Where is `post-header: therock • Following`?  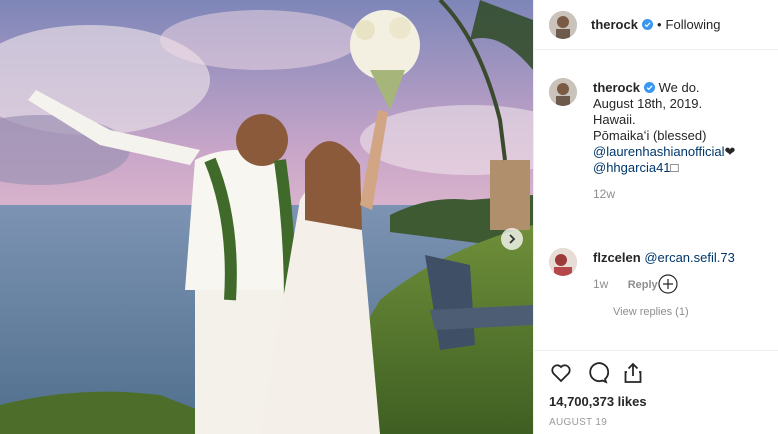
post-header: therock • Following is located at coordinates (656, 25).